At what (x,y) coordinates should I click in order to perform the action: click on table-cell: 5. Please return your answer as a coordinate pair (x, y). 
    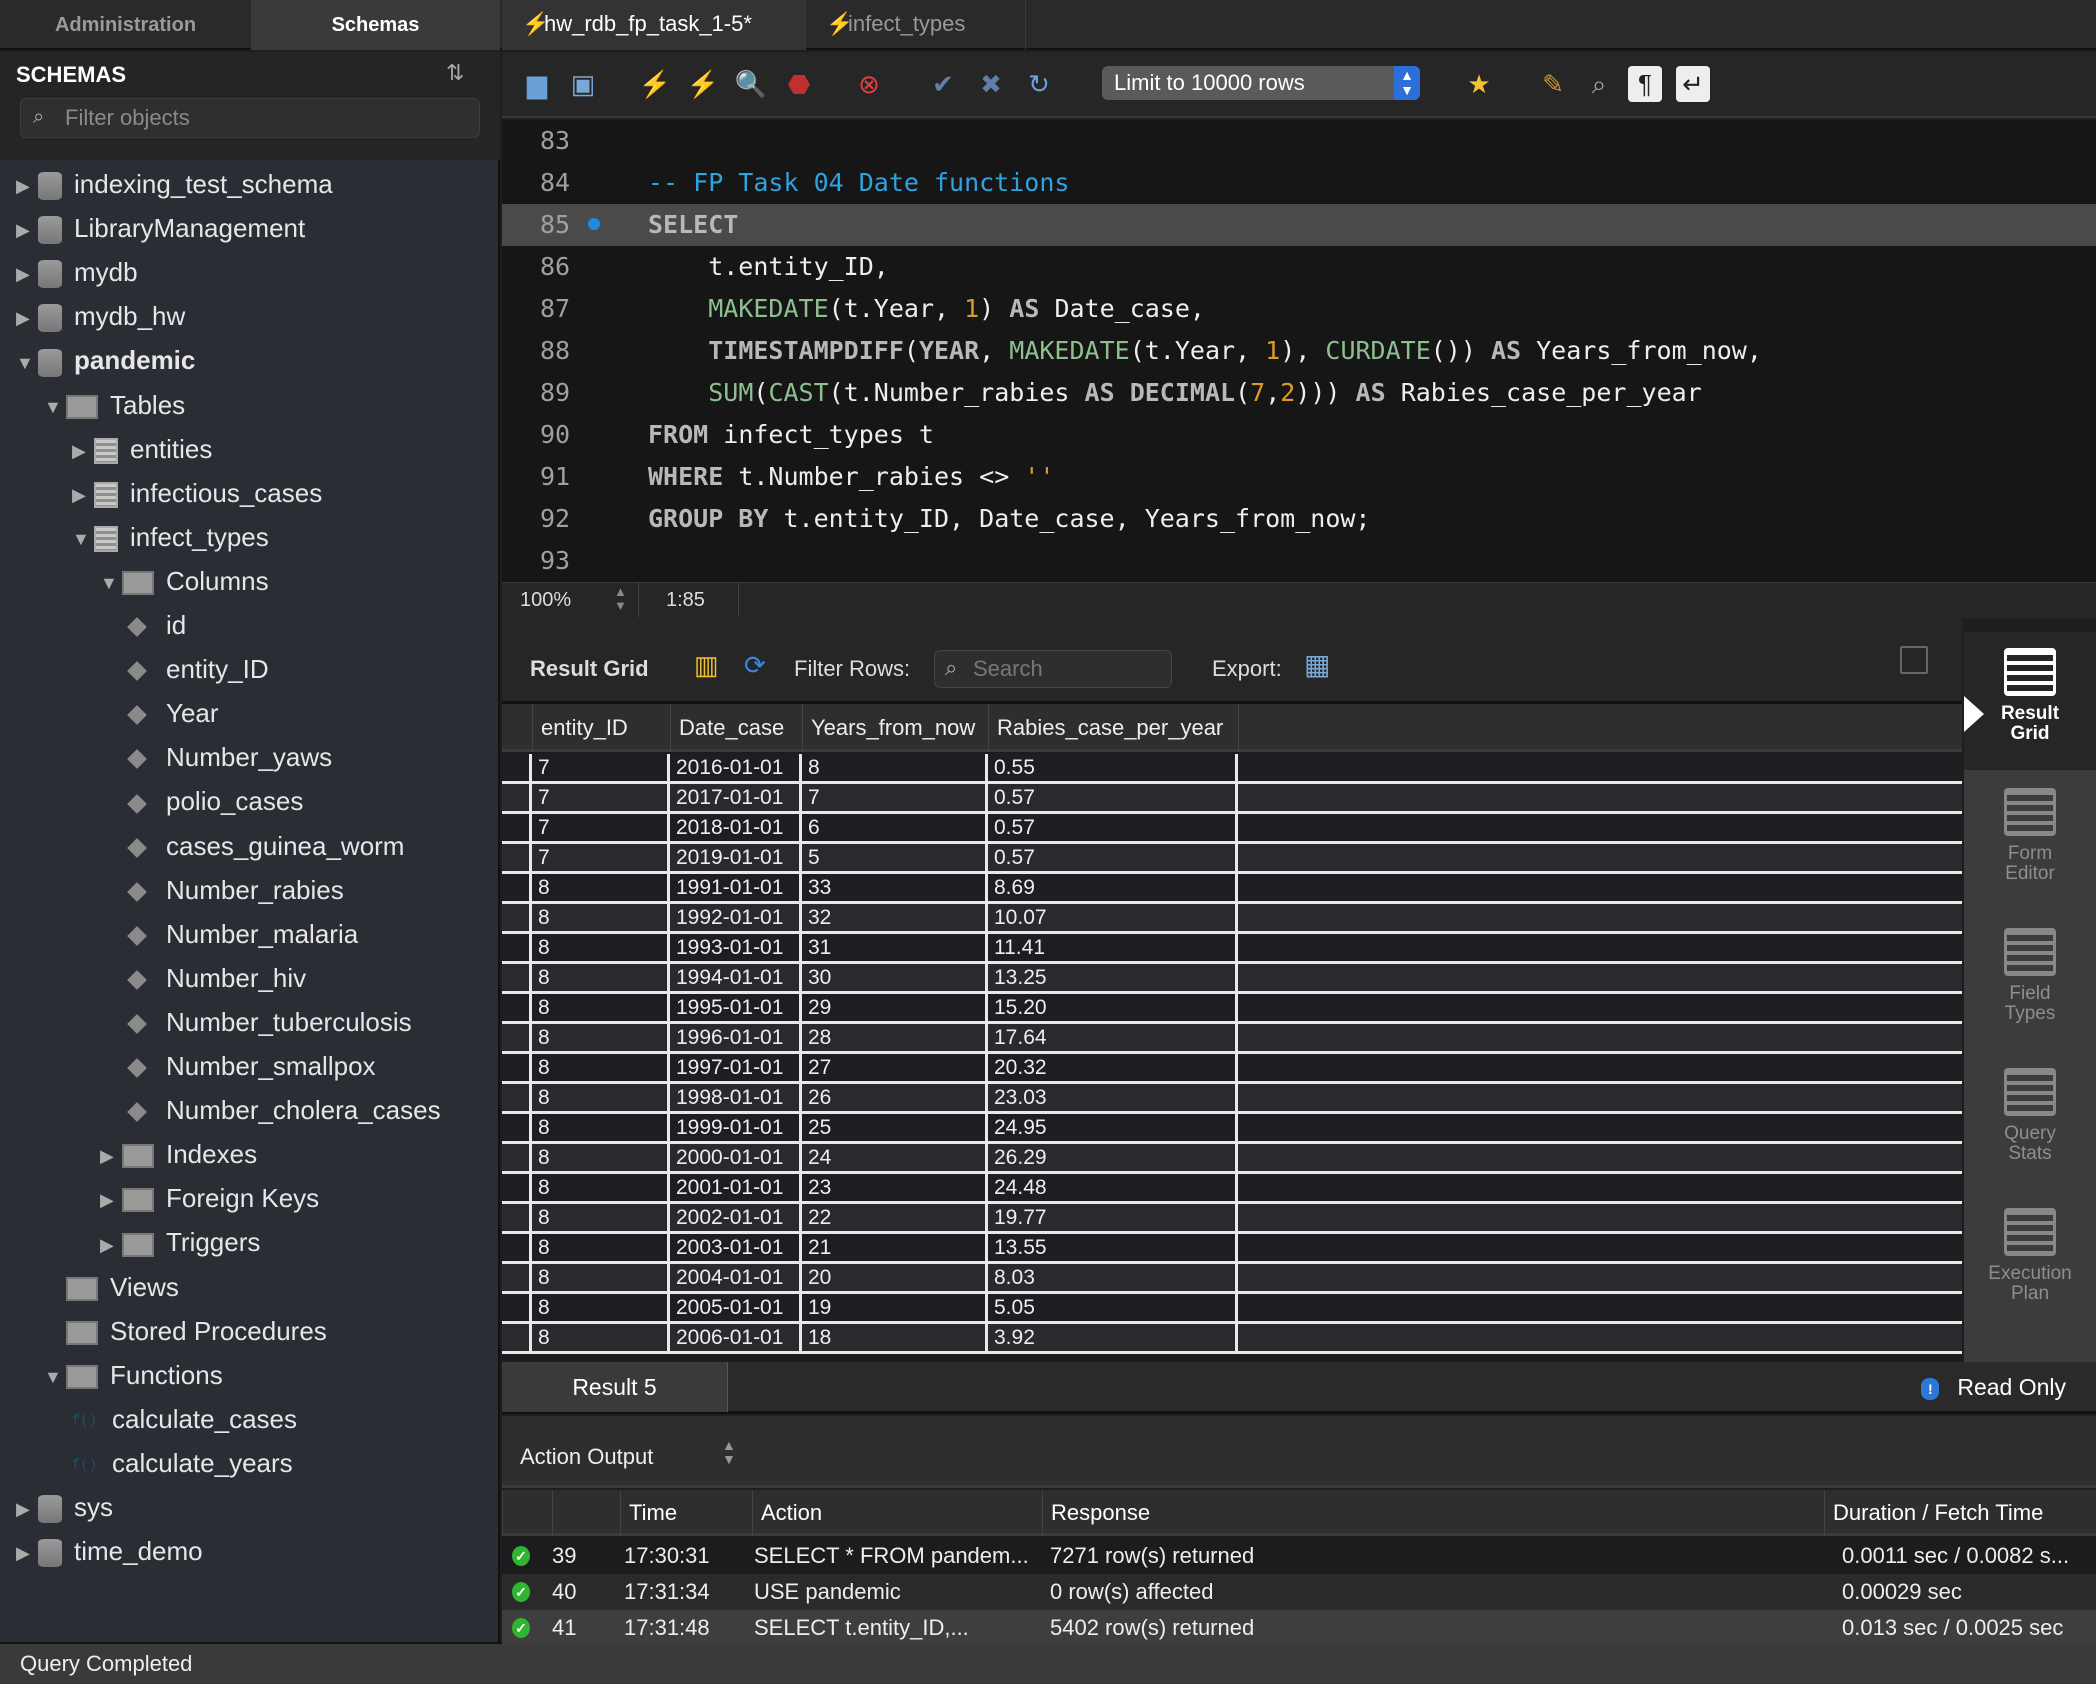
    Looking at the image, I should click on (891, 857).